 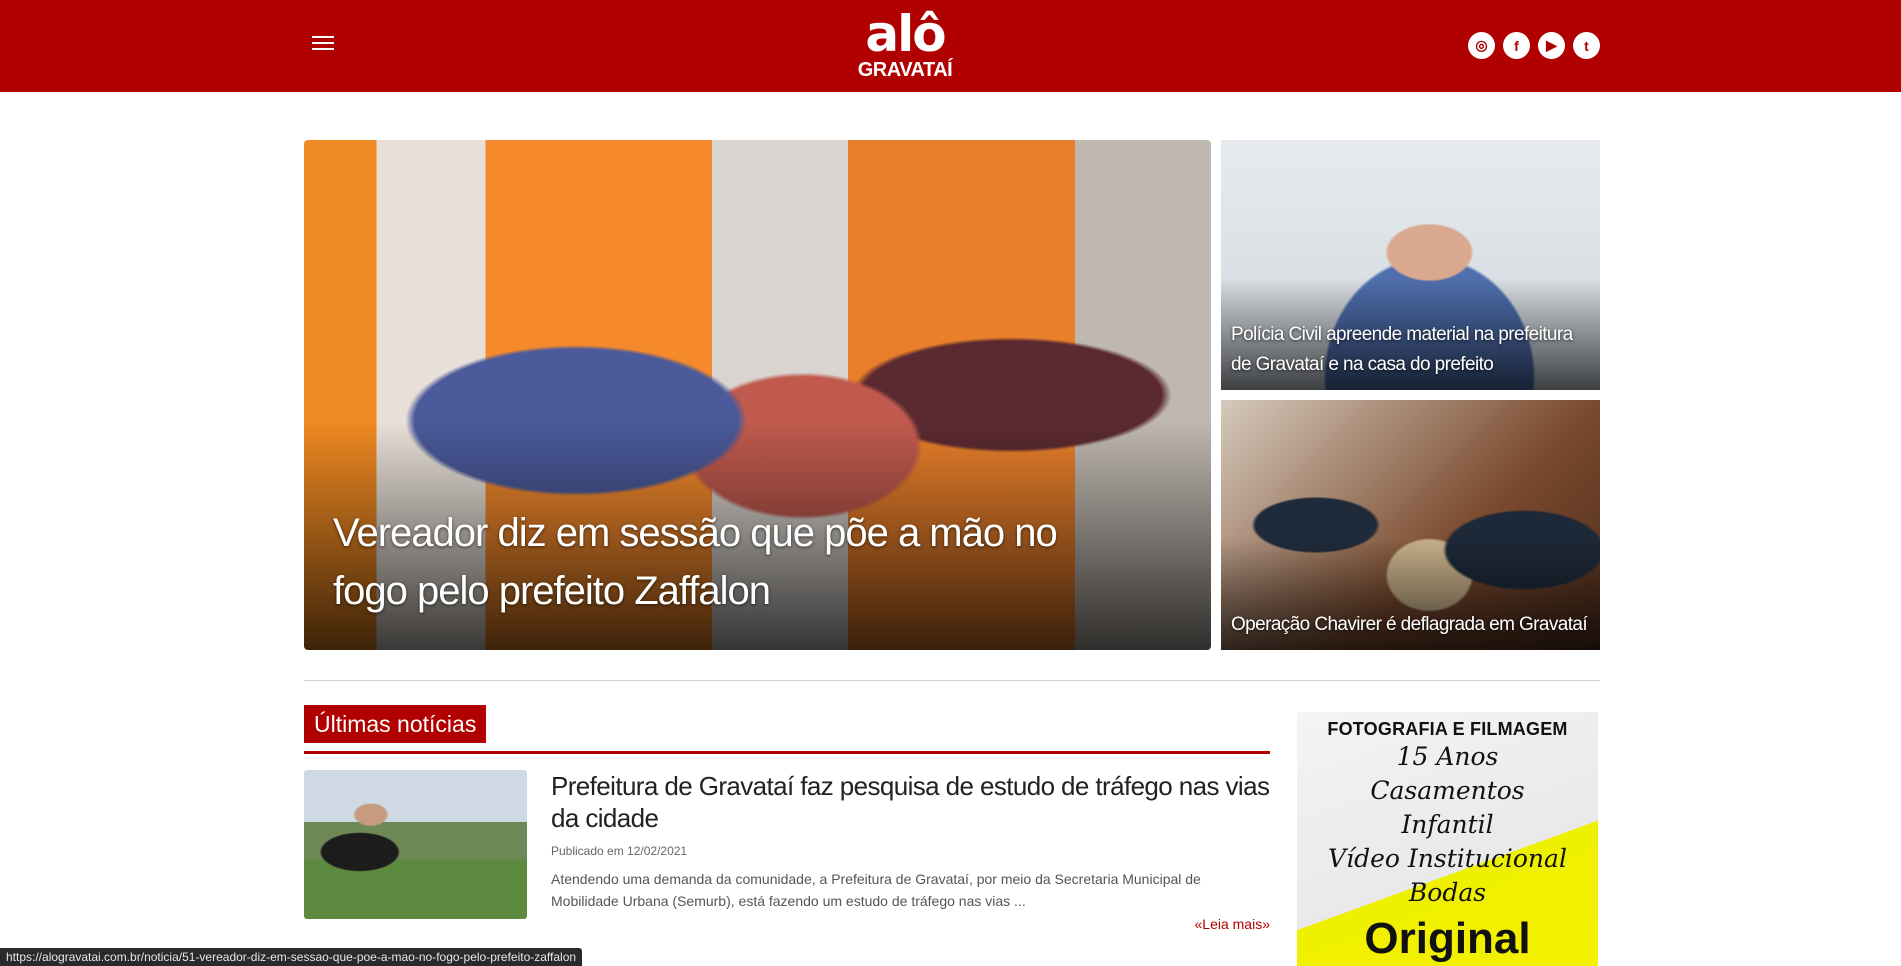 What do you see at coordinates (323, 45) in the screenshot?
I see `hamburger-menu-icon` at bounding box center [323, 45].